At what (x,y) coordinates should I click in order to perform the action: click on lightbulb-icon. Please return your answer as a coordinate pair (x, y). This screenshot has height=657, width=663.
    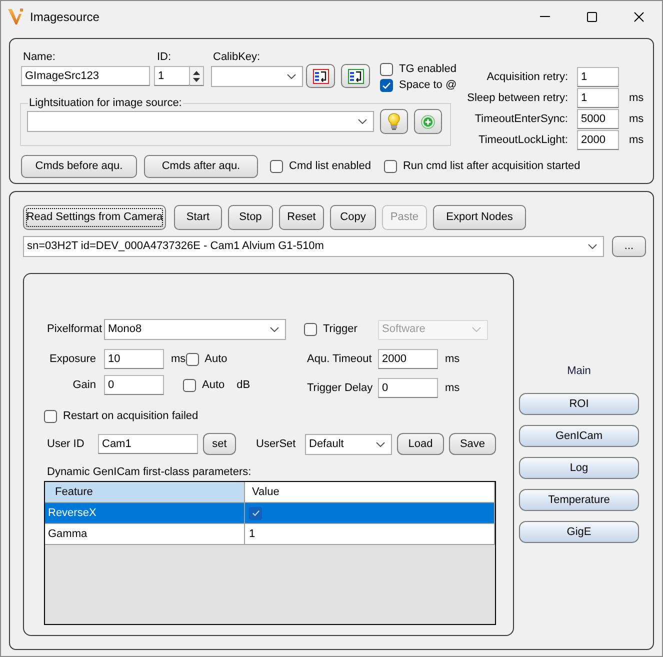
    Looking at the image, I should click on (394, 121).